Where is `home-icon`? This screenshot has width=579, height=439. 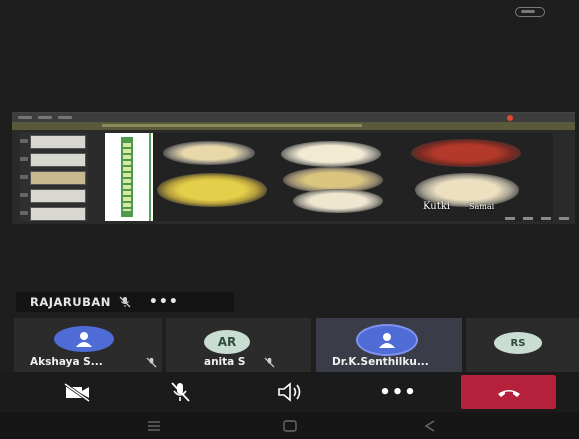 home-icon is located at coordinates (290, 426).